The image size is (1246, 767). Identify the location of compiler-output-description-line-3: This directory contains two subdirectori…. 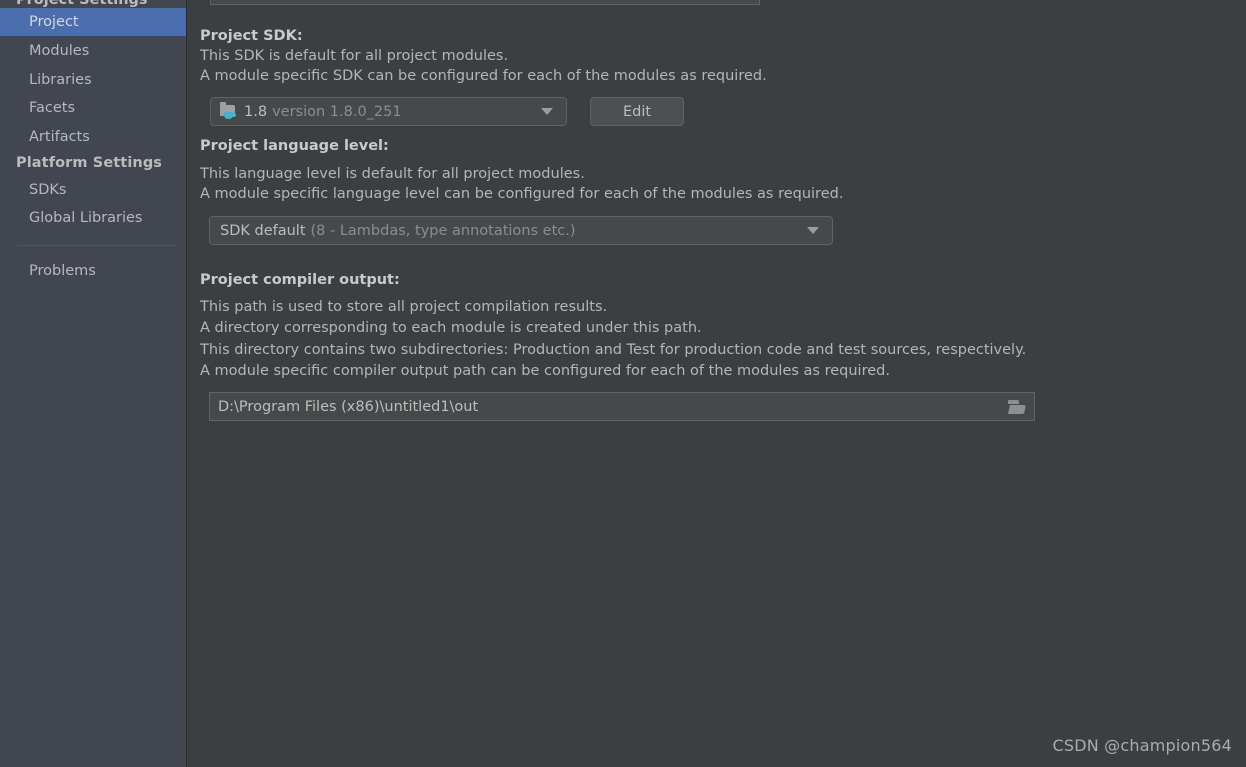
(613, 350).